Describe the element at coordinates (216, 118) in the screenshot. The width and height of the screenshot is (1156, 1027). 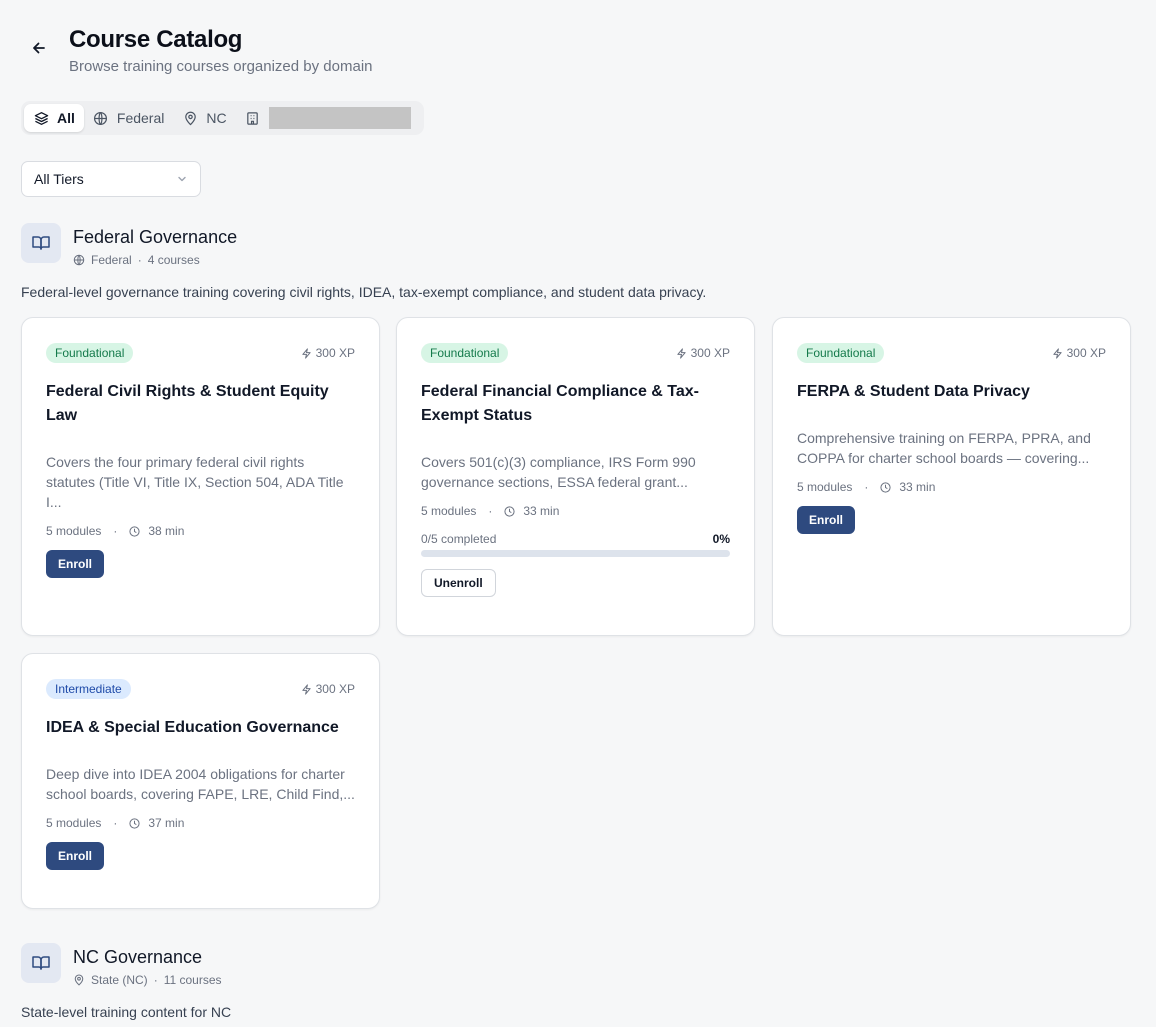
I see `tab-nc-label: NC` at that location.